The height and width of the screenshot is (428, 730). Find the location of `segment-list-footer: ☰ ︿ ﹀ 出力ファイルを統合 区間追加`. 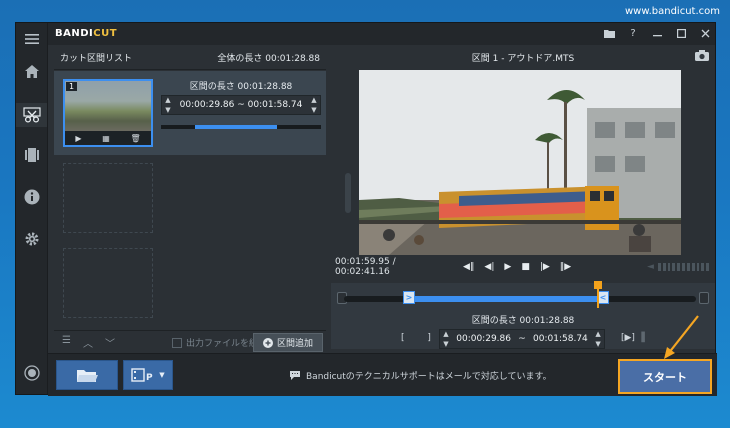

segment-list-footer: ☰ ︿ ﹀ 出力ファイルを統合 区間追加 is located at coordinates (190, 341).